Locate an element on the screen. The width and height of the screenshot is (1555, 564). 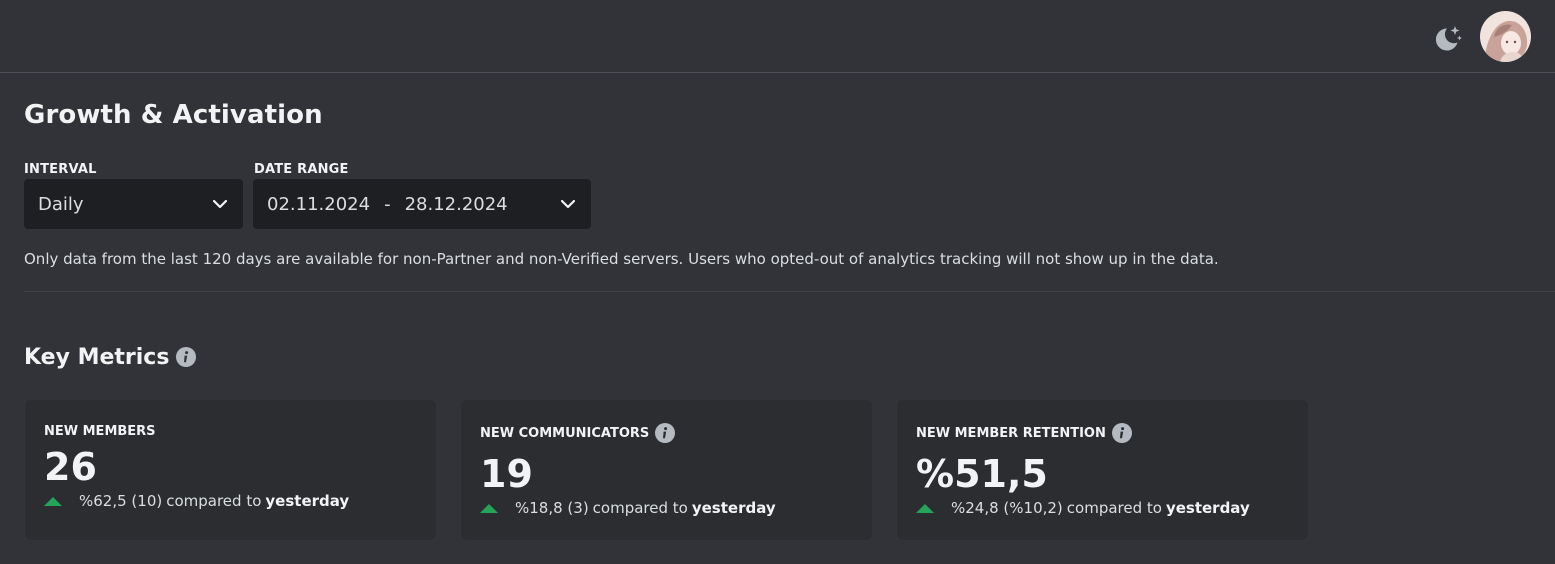
metric-change: %18,8 (3) compared to yesterday is located at coordinates (628, 508).